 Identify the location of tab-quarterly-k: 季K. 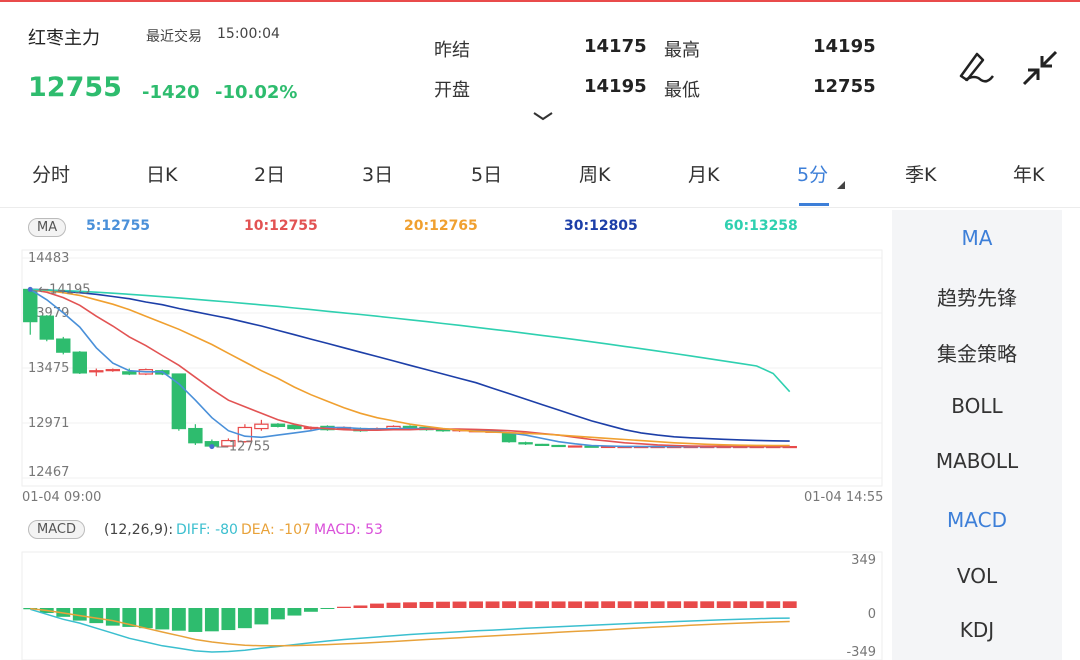
(920, 173).